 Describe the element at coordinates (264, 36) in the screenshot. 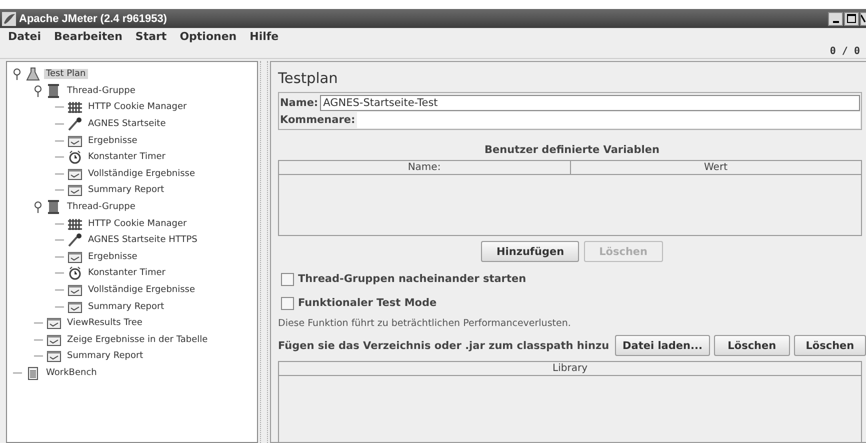

I see `menu-item: Hilfe` at that location.